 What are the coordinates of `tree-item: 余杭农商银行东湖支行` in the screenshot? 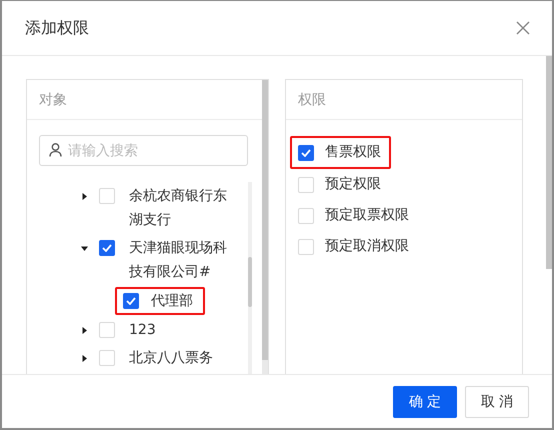 It's located at (179, 208).